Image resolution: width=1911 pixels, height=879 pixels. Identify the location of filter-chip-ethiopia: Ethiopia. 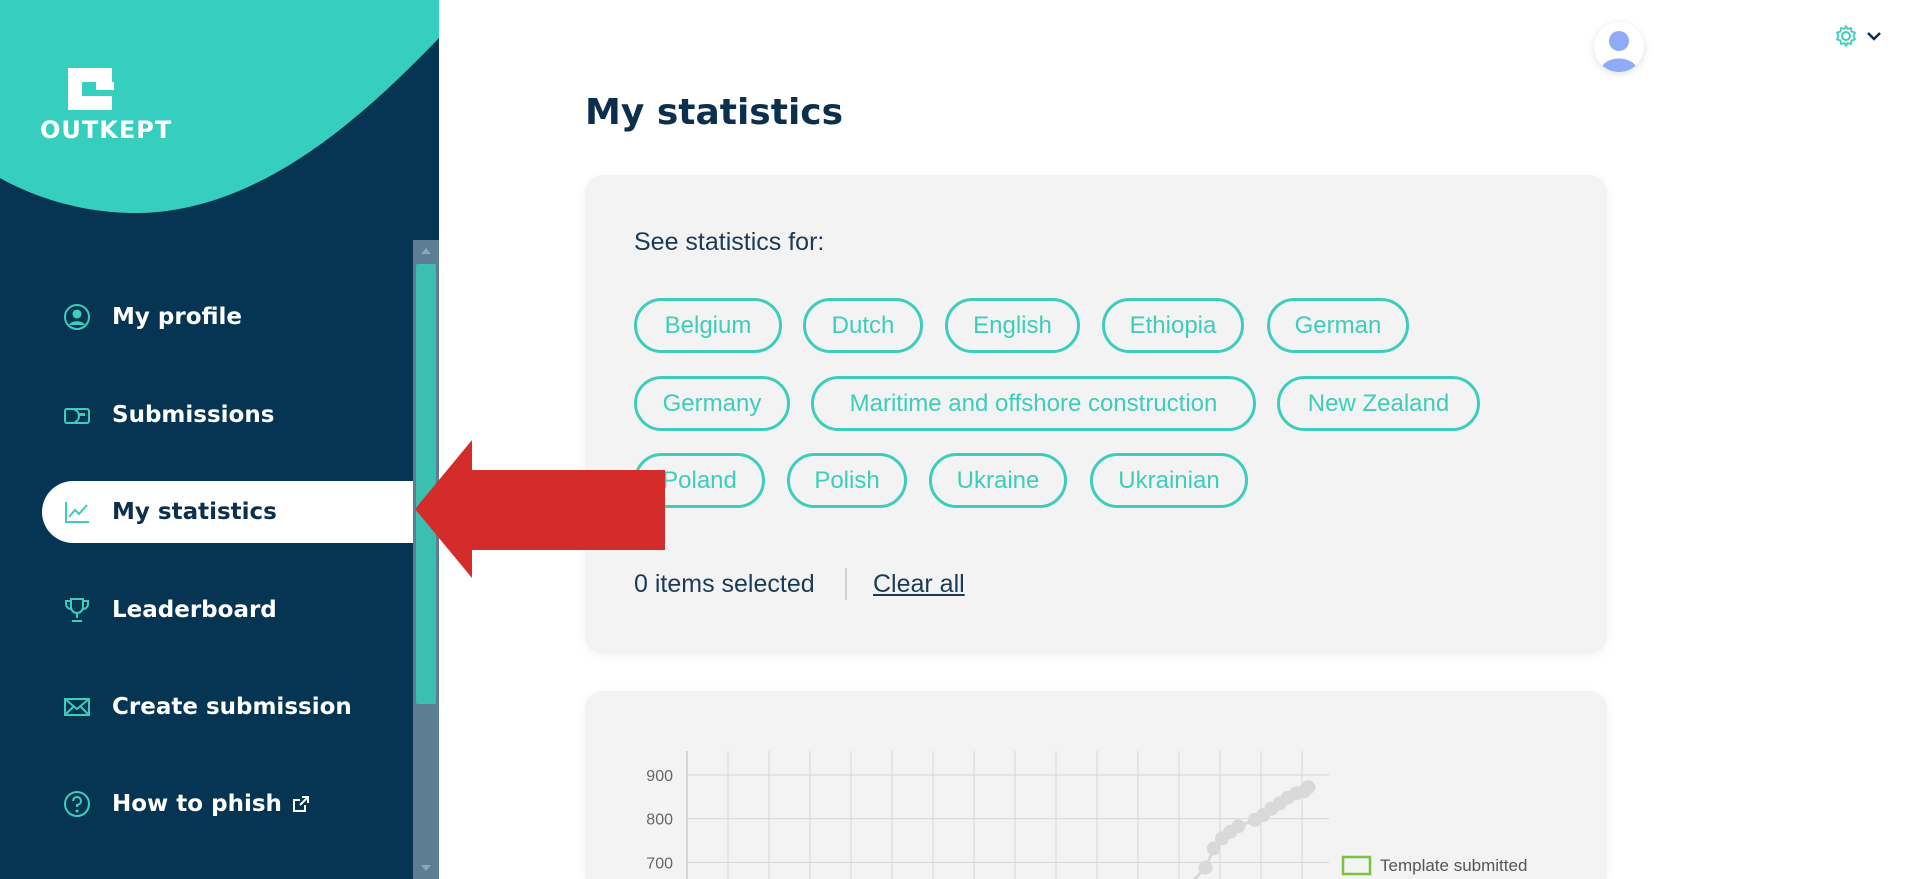
(1173, 325).